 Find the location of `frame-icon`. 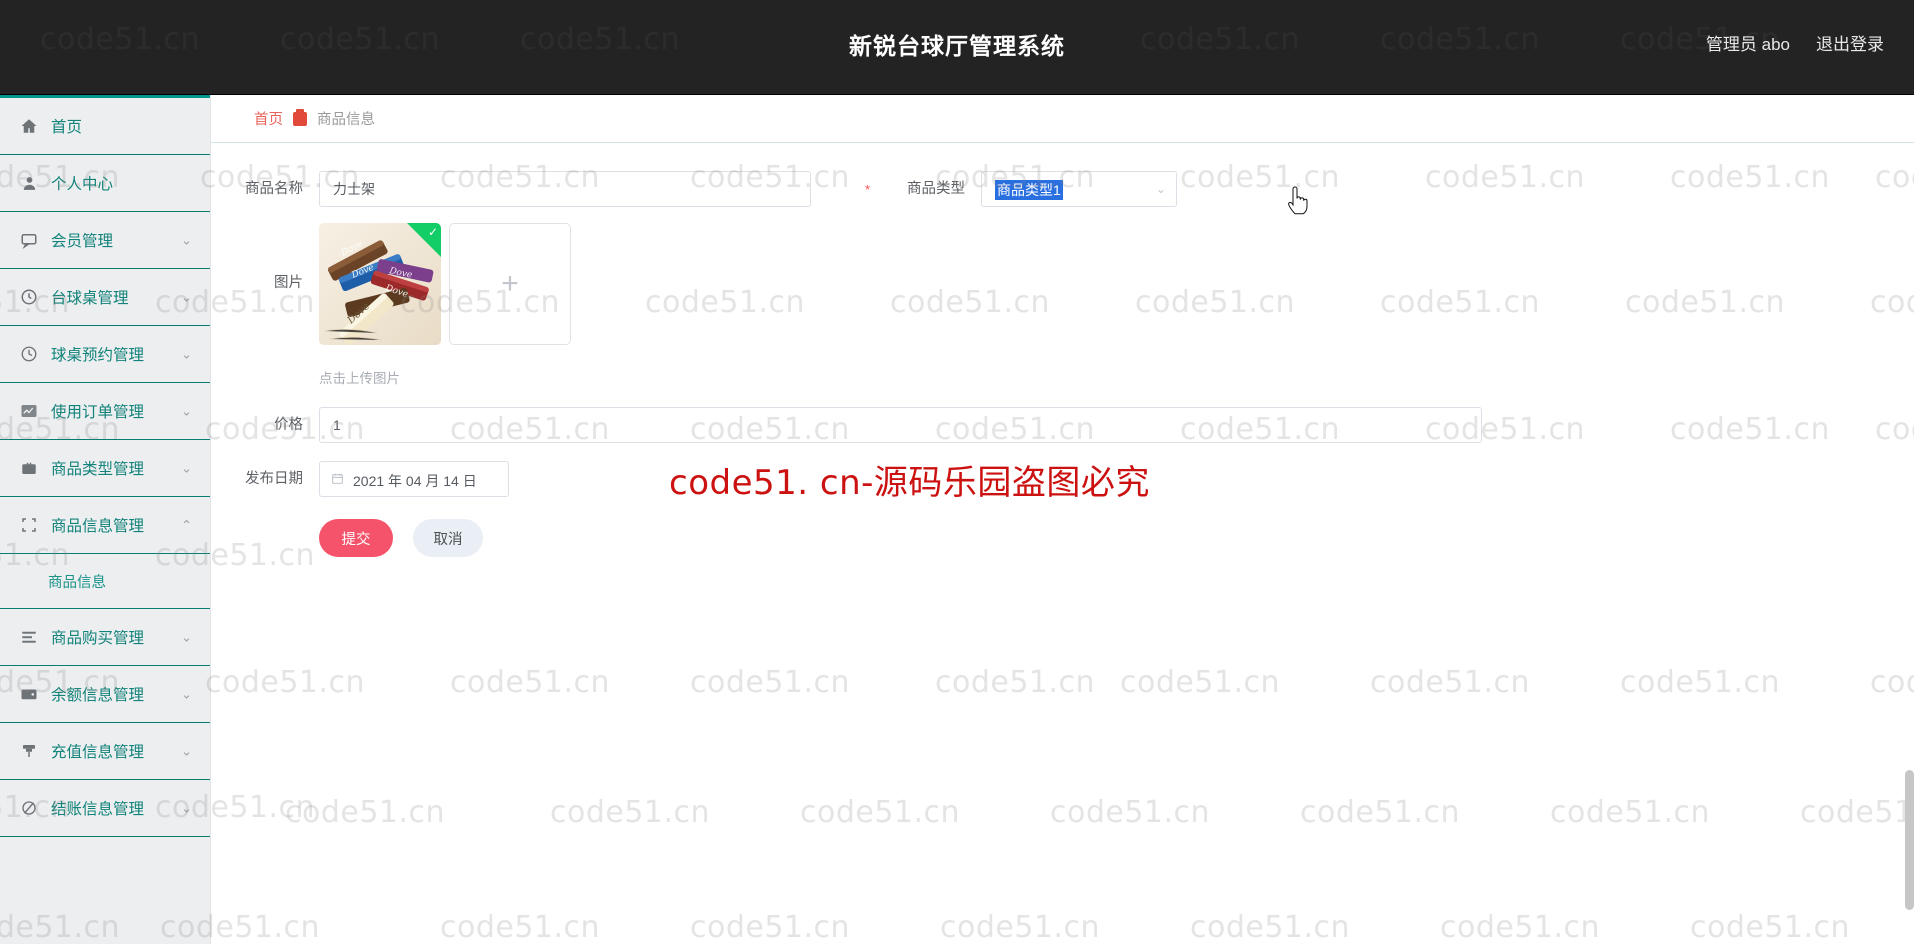

frame-icon is located at coordinates (29, 525).